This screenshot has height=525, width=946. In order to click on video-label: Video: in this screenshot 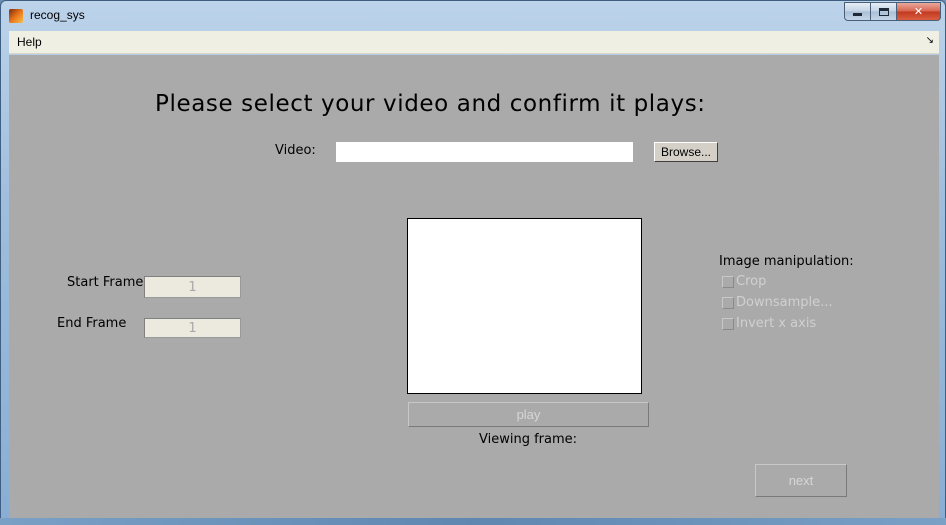, I will do `click(295, 150)`.